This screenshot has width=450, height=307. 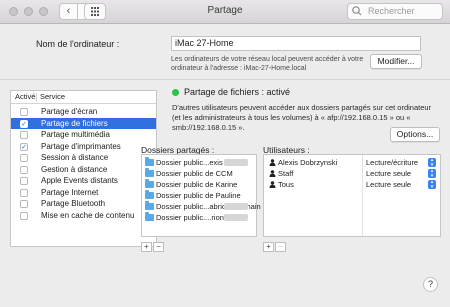 I want to click on service-item: Partage multimédia, so click(x=83, y=135).